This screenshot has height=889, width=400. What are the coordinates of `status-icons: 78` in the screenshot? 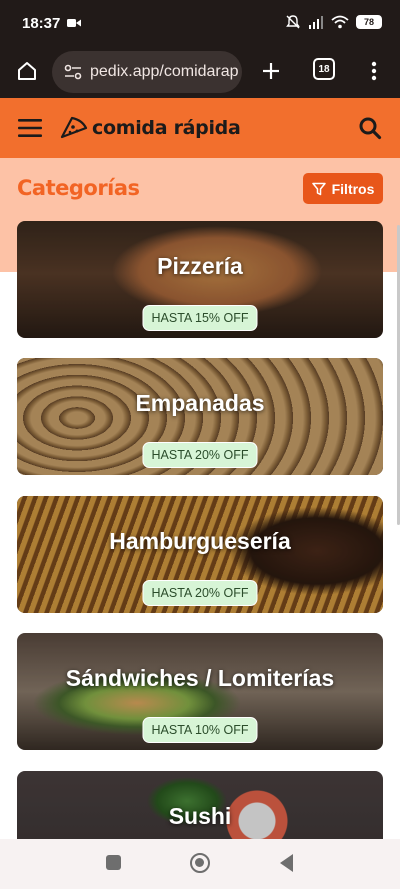 It's located at (333, 22).